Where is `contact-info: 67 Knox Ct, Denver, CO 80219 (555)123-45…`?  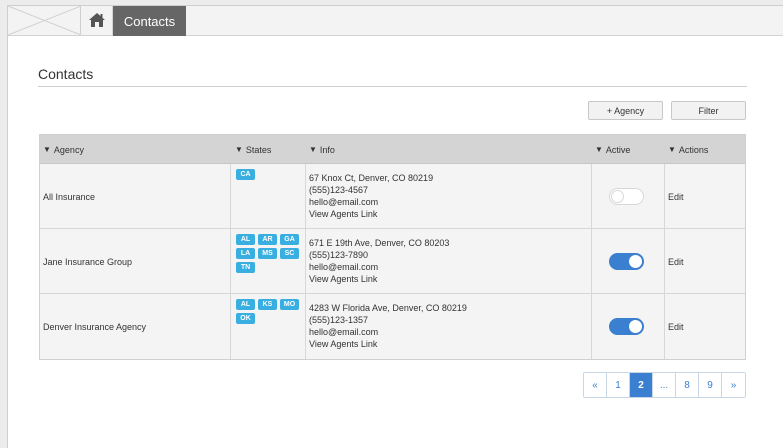 contact-info: 67 Knox Ct, Denver, CO 80219 (555)123-45… is located at coordinates (371, 196).